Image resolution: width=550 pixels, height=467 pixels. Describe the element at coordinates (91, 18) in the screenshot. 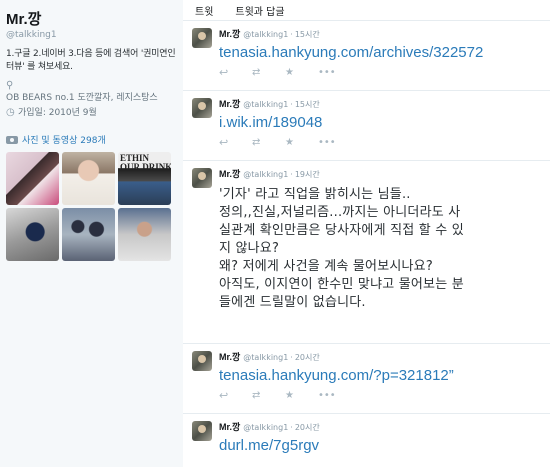

I see `profile-name: Mr.깡` at that location.